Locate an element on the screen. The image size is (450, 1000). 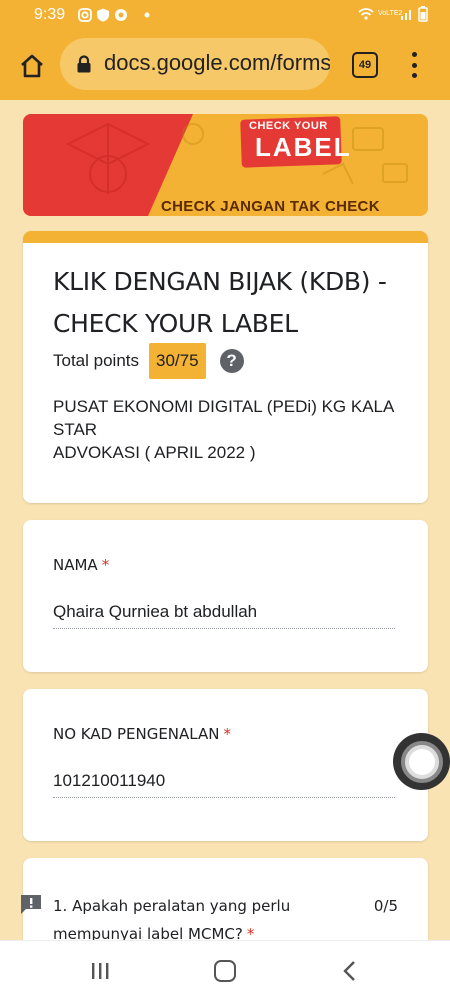
home-icon is located at coordinates (32, 66).